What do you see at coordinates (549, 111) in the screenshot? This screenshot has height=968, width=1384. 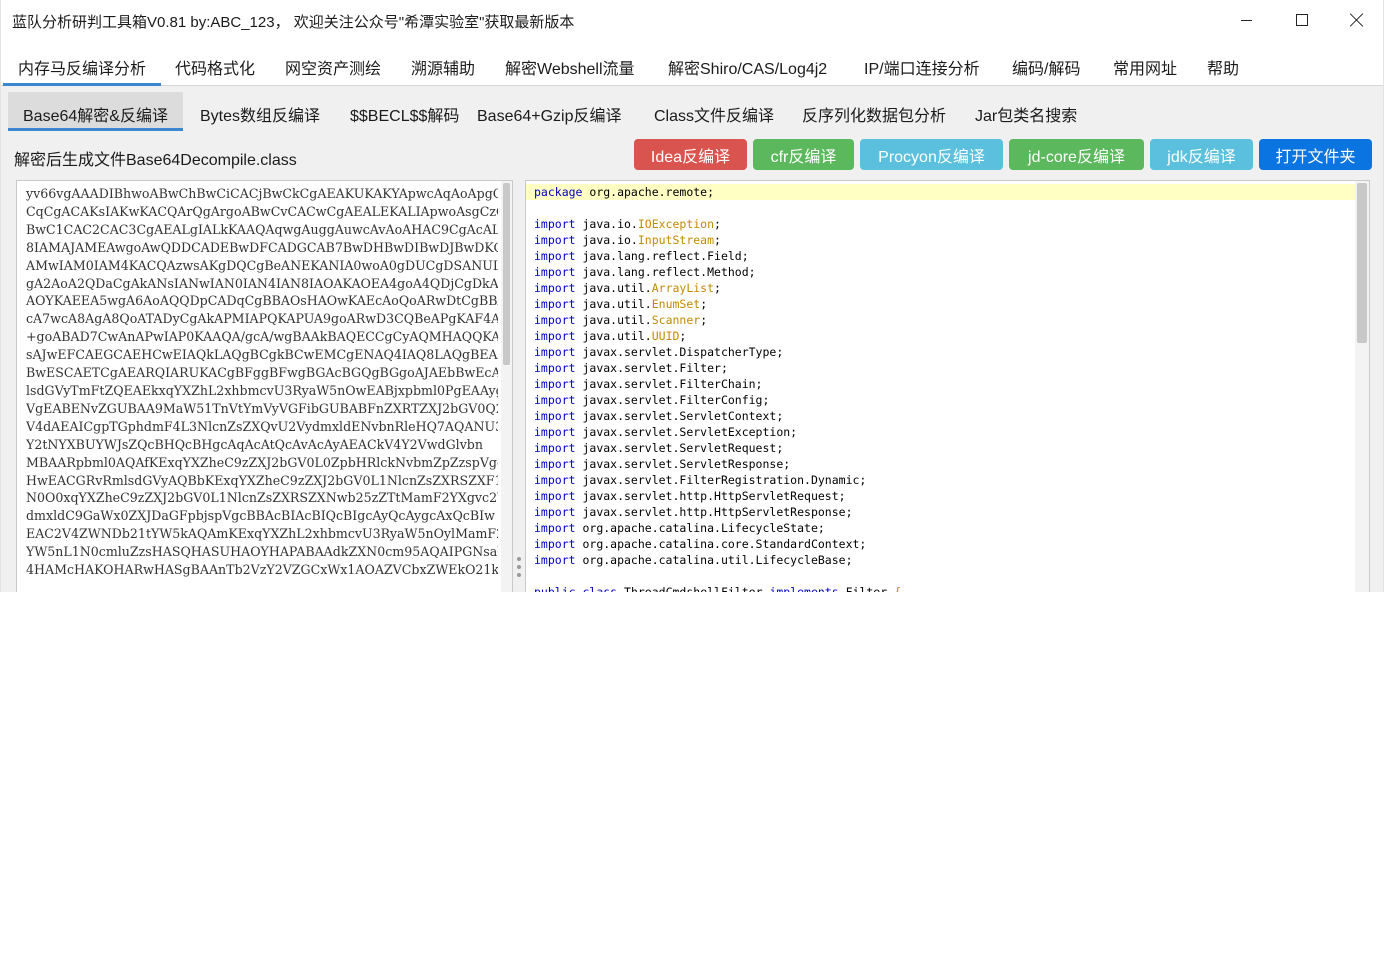 I see `subtab-base64-gzip: Base64+Gzip反编译` at bounding box center [549, 111].